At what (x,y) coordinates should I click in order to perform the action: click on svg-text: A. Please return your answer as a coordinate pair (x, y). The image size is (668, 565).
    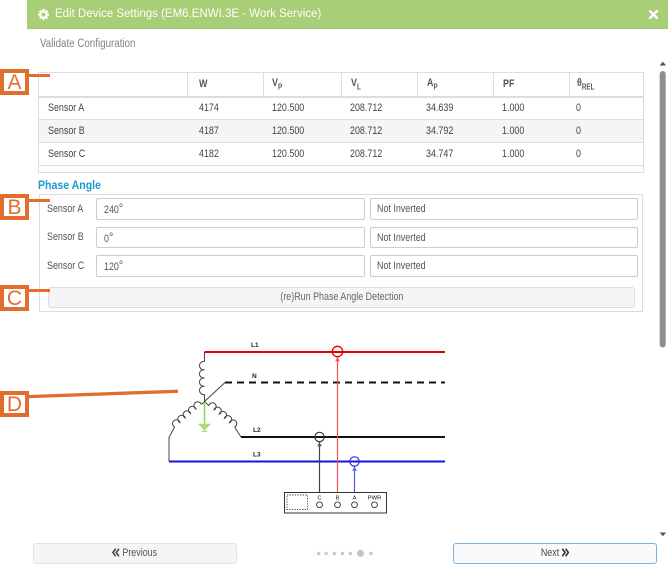
    Looking at the image, I should click on (355, 498).